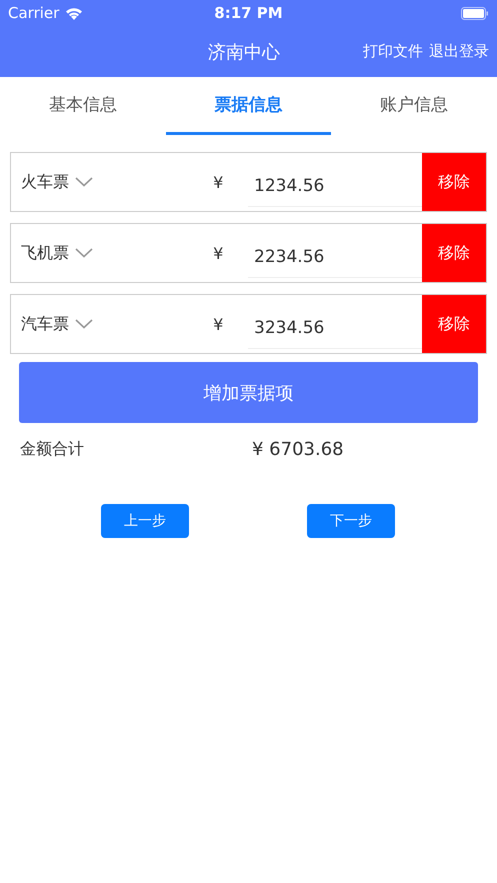 This screenshot has height=883, width=497. I want to click on total-label: 金额合计, so click(52, 449).